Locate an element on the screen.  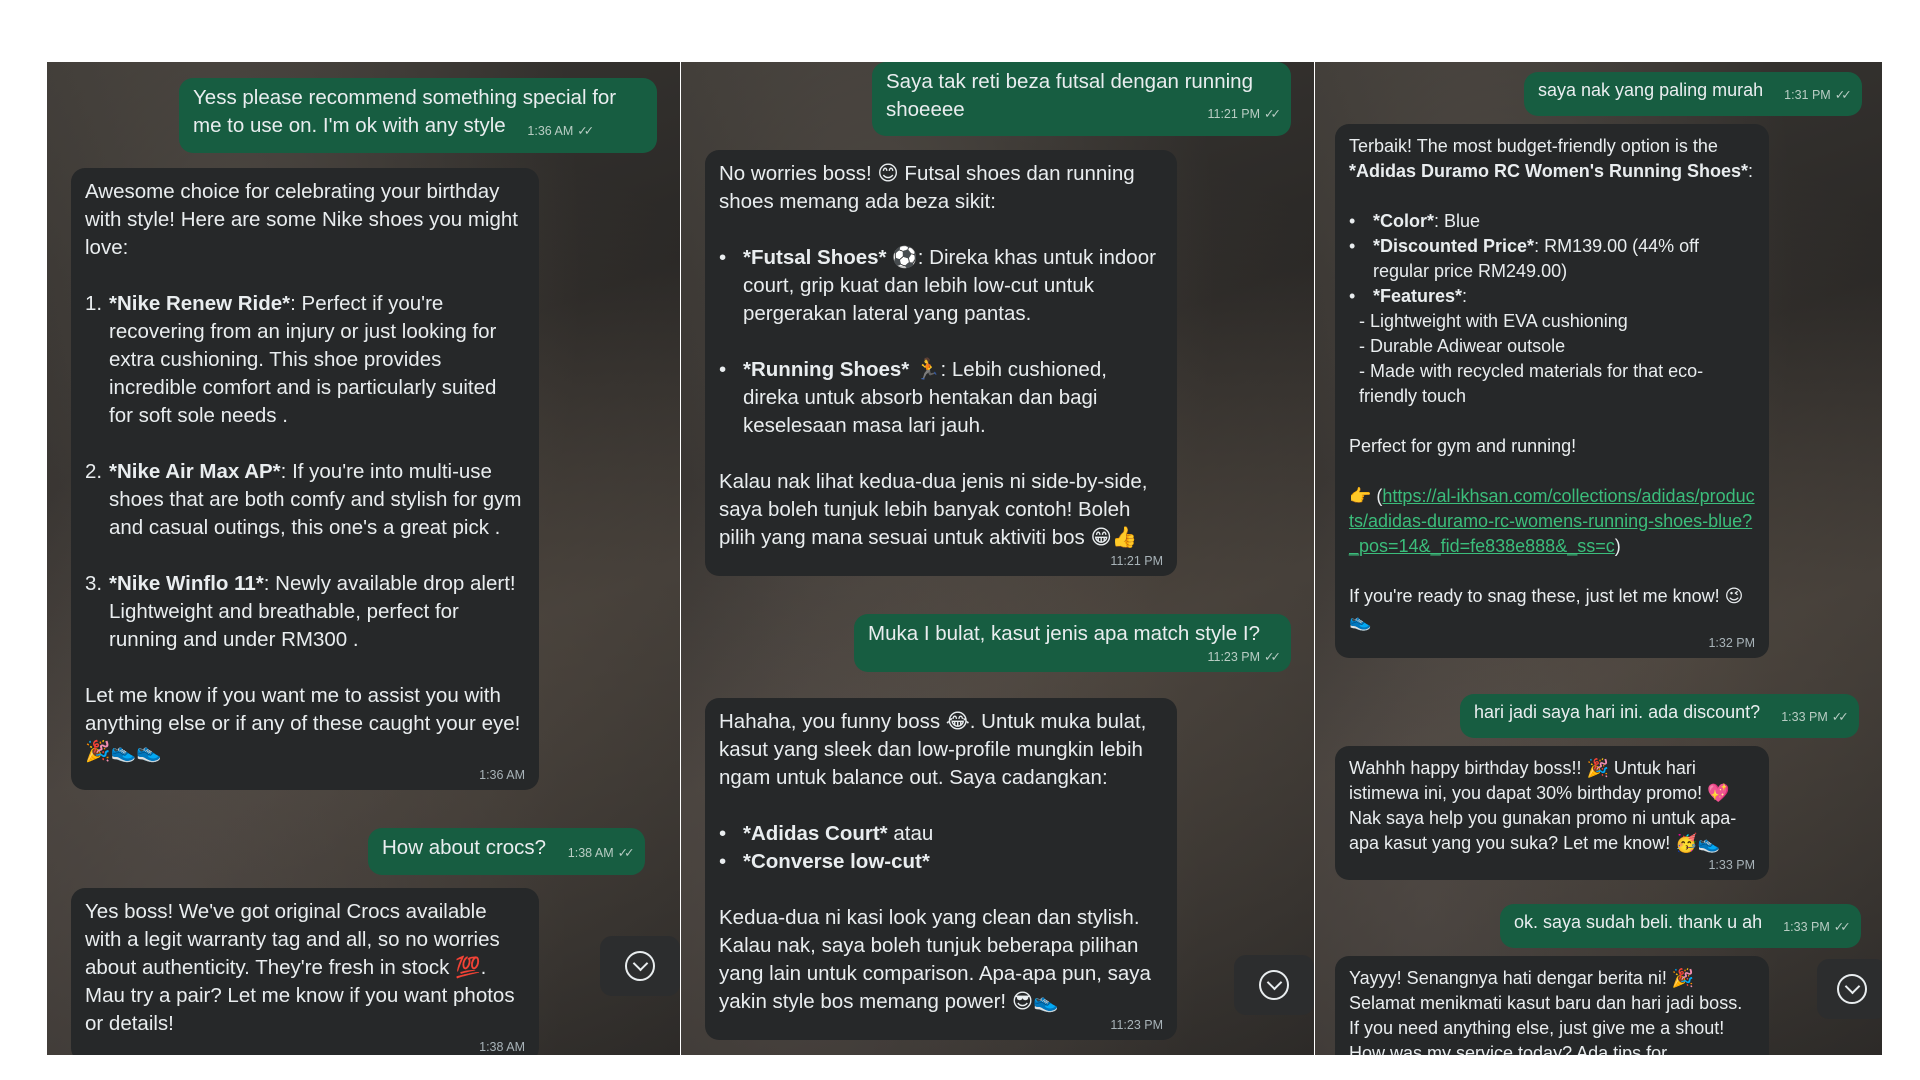
item-title: *Discounted Price* is located at coordinates (1454, 246).